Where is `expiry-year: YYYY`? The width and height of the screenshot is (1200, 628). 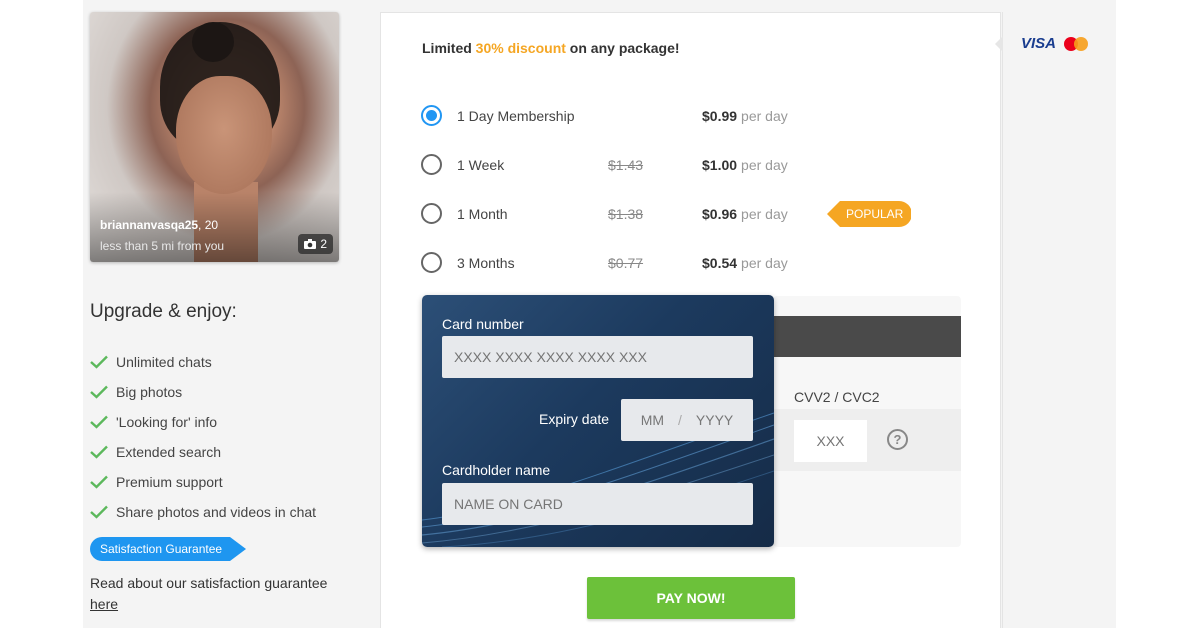
expiry-year: YYYY is located at coordinates (714, 420).